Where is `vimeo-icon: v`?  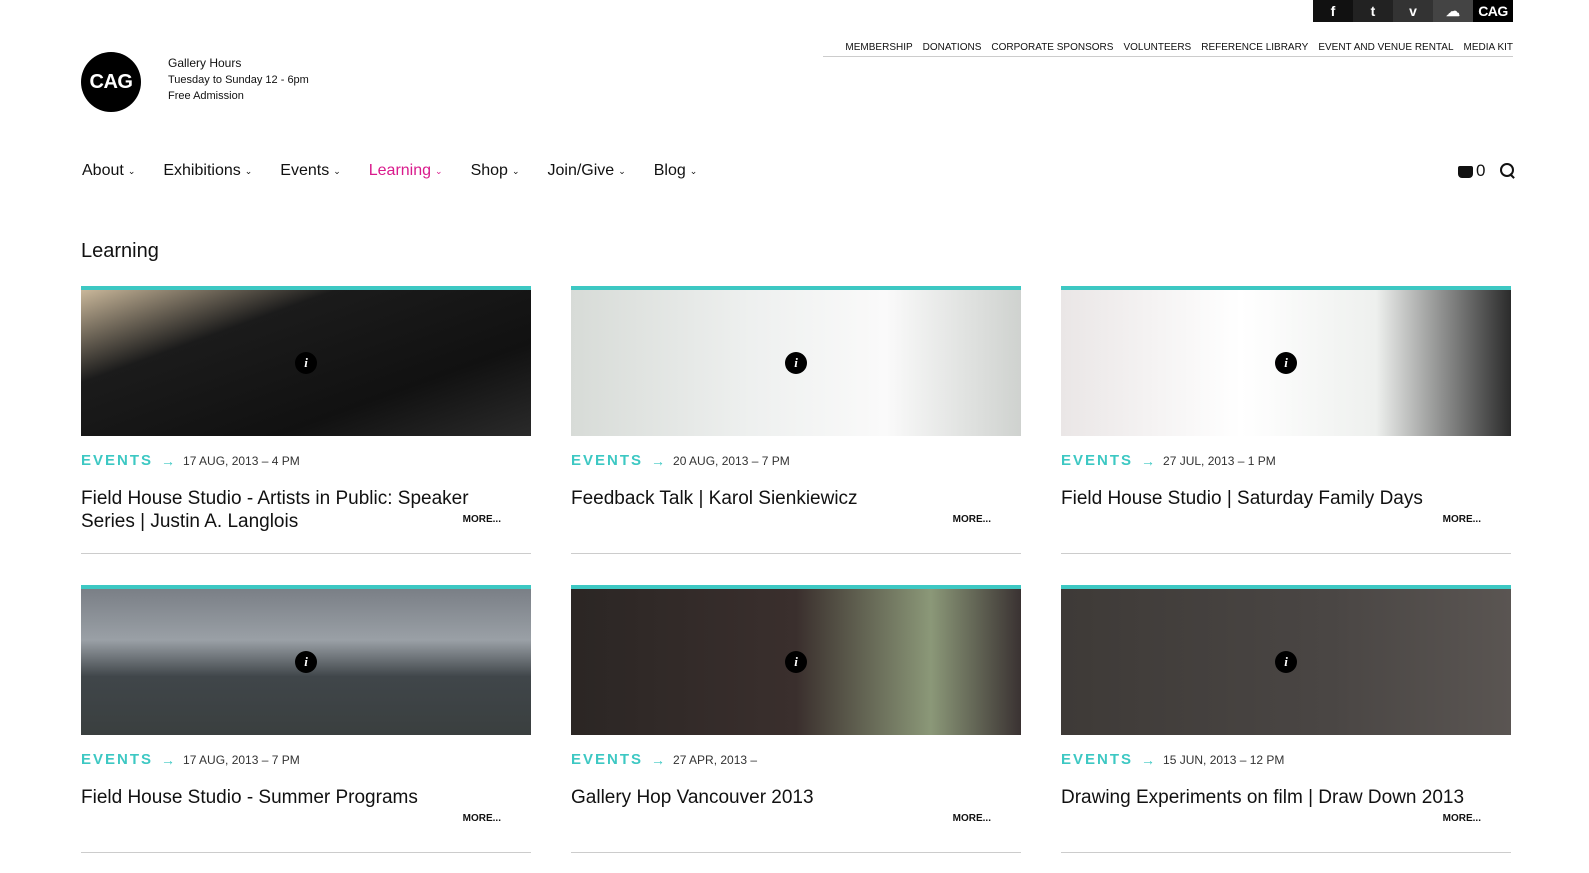
vimeo-icon: v is located at coordinates (1413, 11).